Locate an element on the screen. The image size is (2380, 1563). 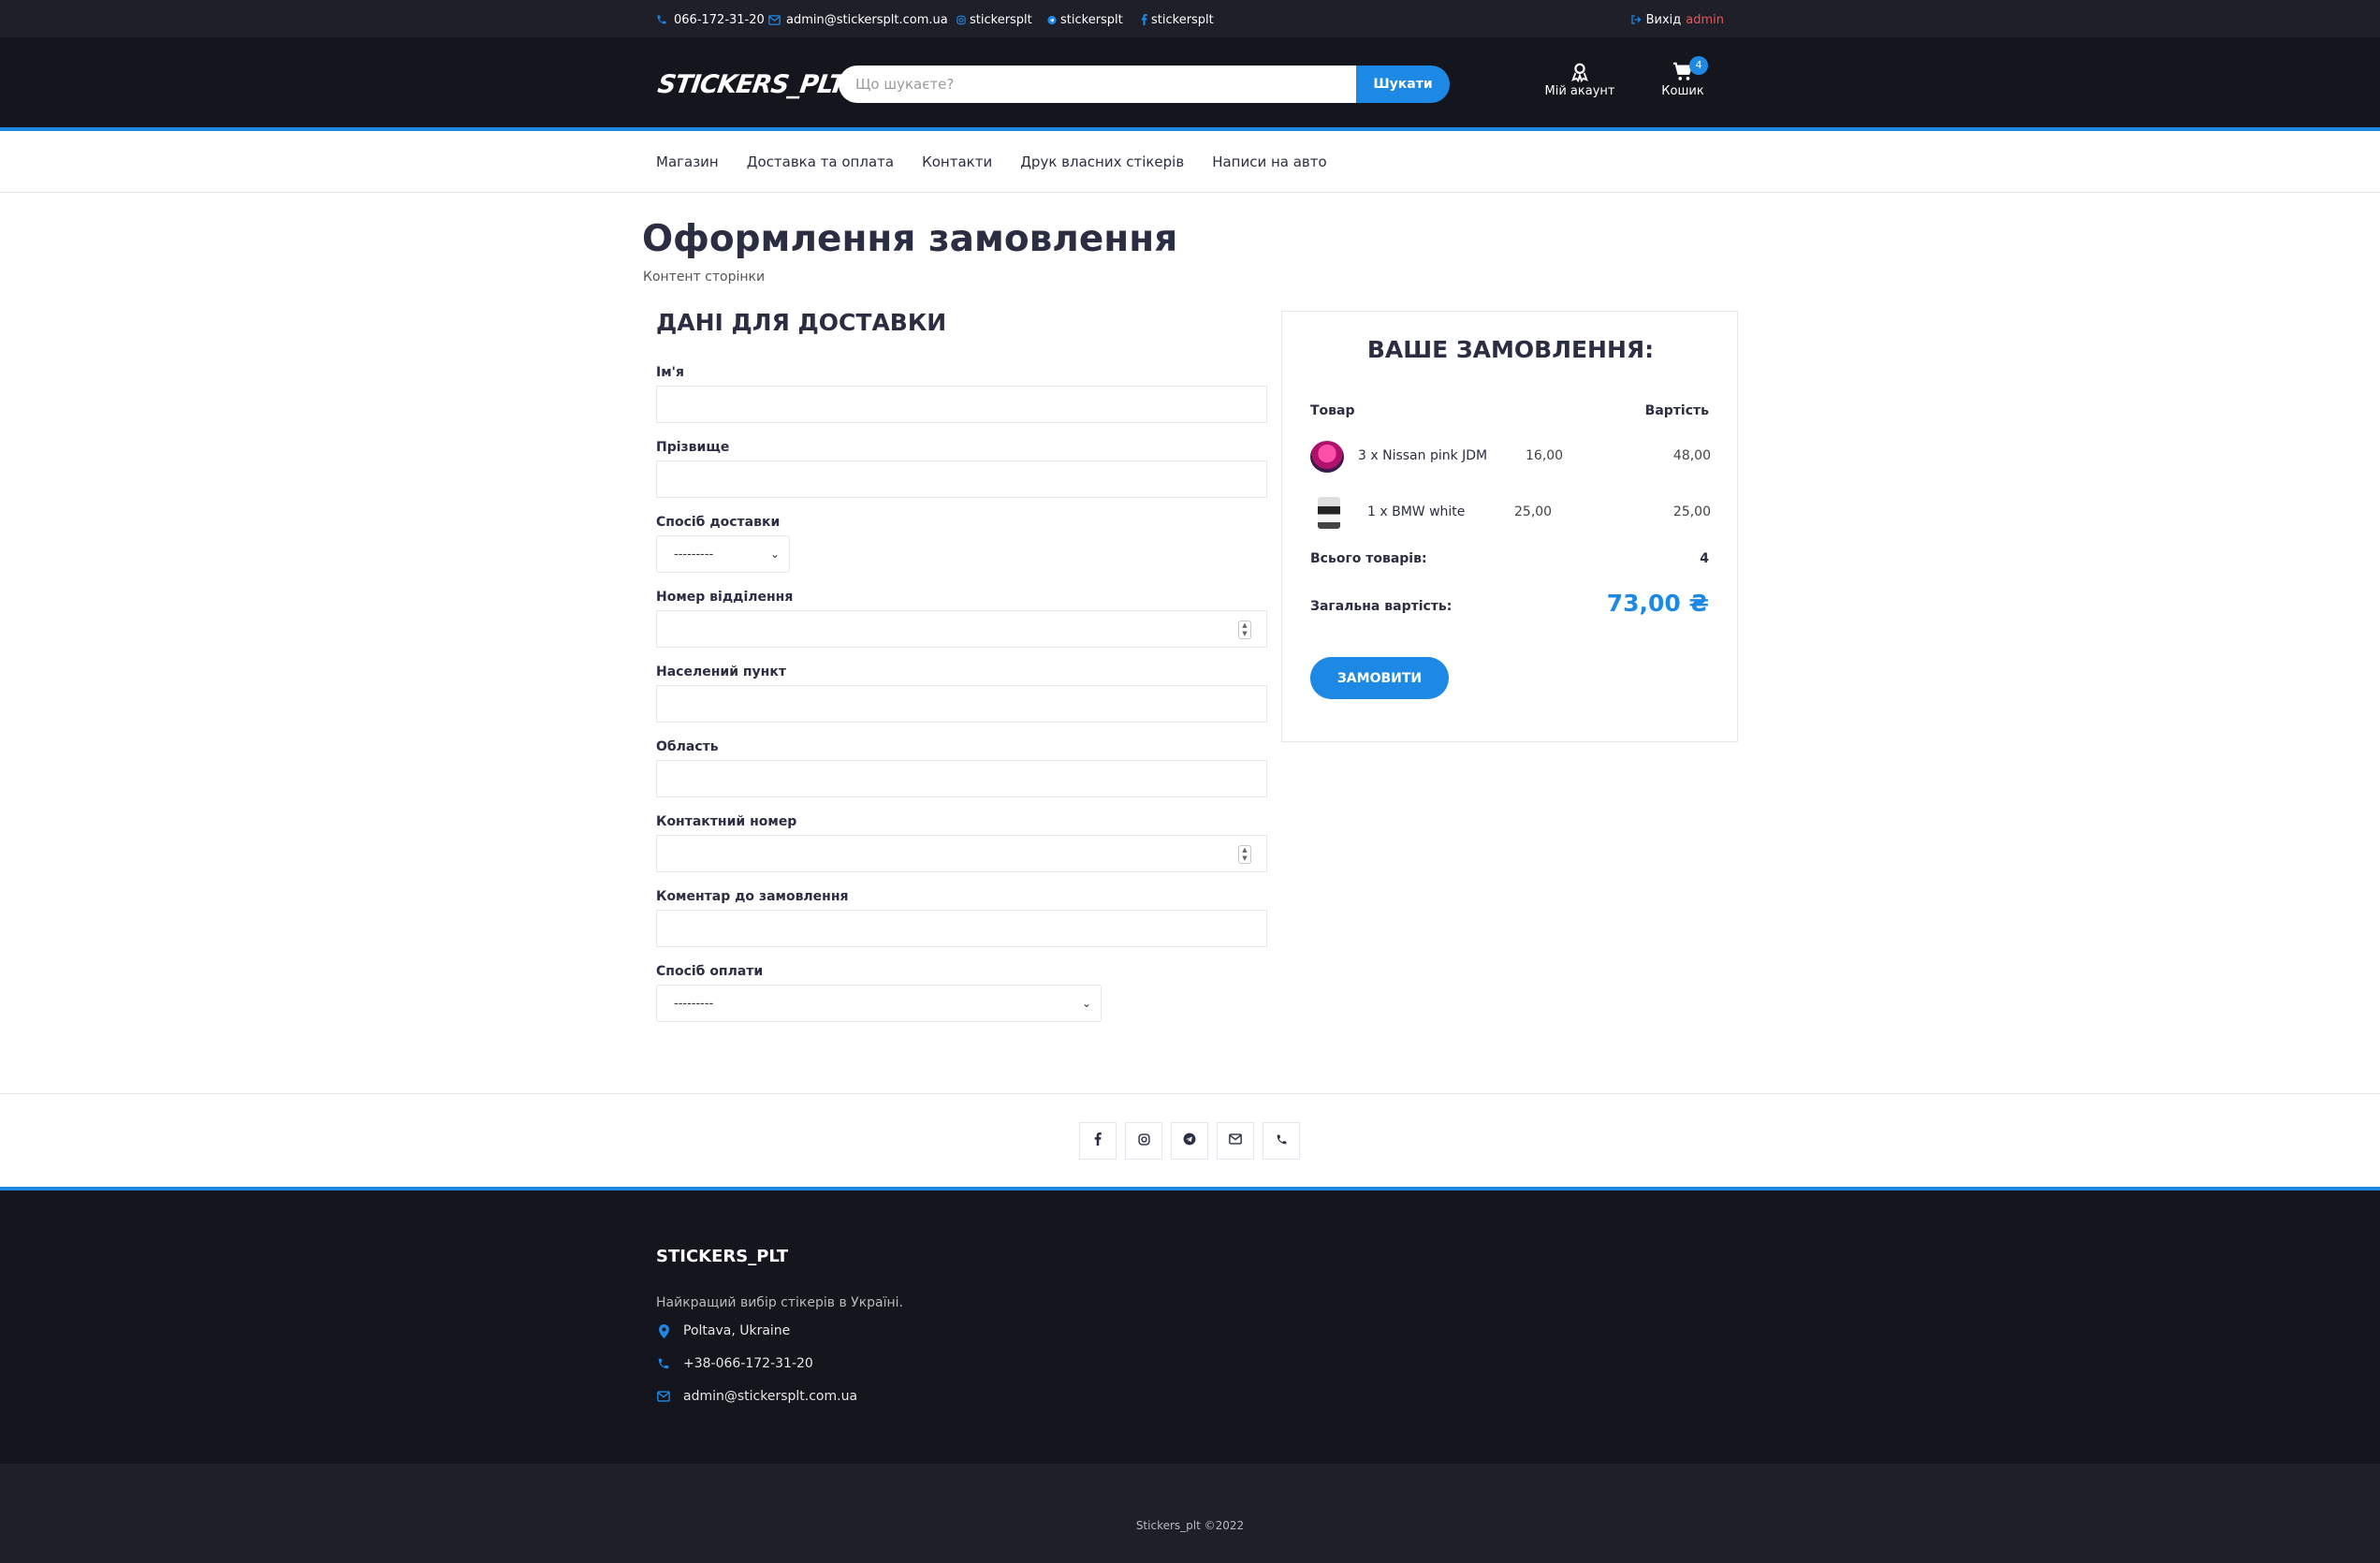
col-header-product: Товар is located at coordinates (1332, 410).